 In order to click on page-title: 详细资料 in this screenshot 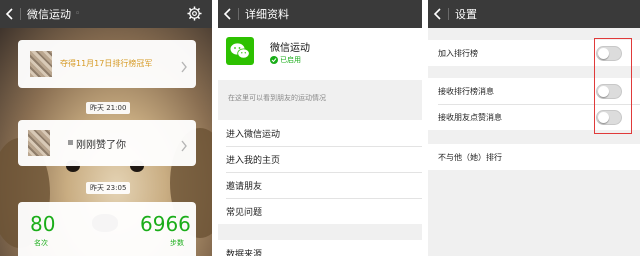, I will do `click(267, 14)`.